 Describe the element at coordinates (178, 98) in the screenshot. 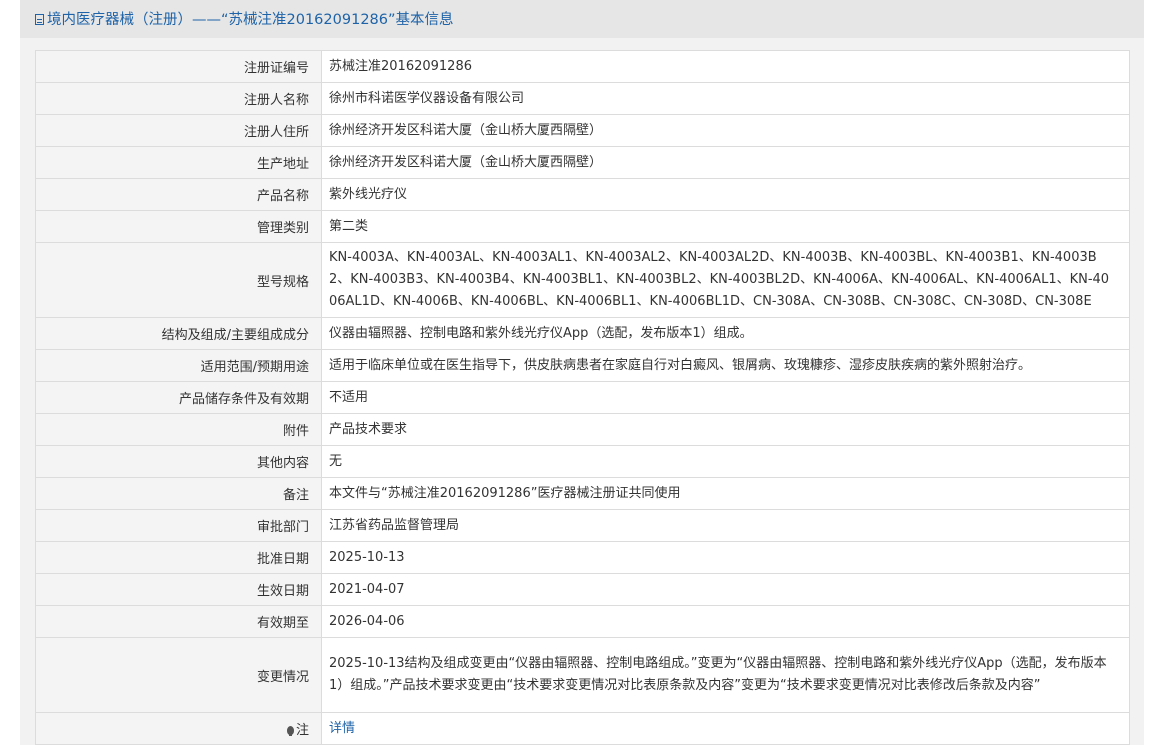

I see `row-label: 注册人名称` at that location.